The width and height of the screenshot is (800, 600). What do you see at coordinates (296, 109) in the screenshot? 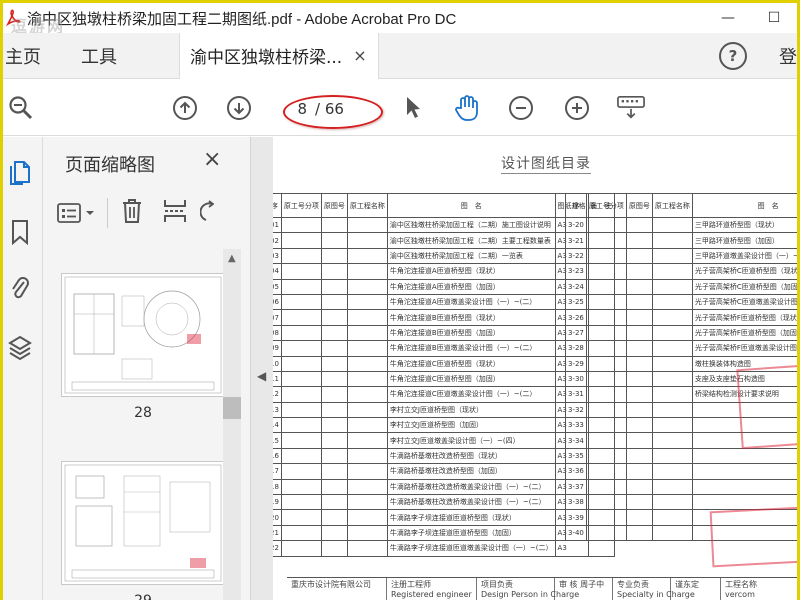
I see `current-page-input` at bounding box center [296, 109].